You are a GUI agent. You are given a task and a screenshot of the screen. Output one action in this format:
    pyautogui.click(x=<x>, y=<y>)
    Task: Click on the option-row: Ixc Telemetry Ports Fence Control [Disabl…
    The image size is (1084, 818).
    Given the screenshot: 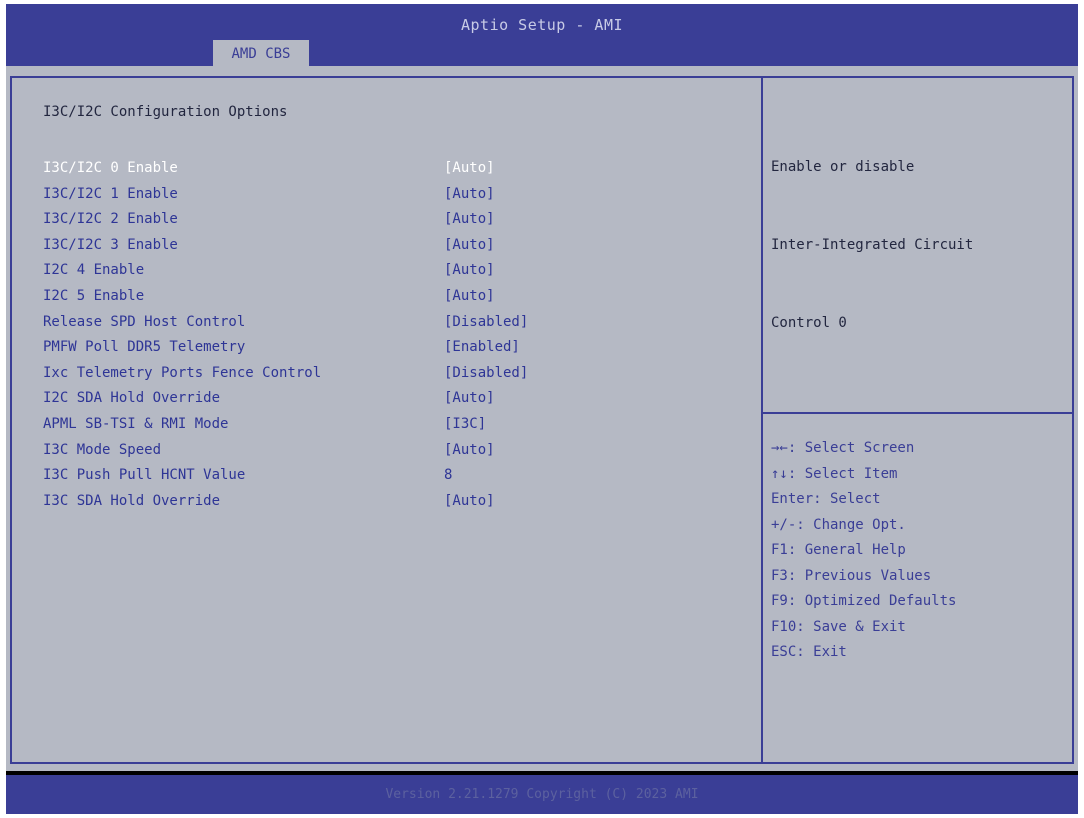 What is the action you would take?
    pyautogui.click(x=393, y=377)
    